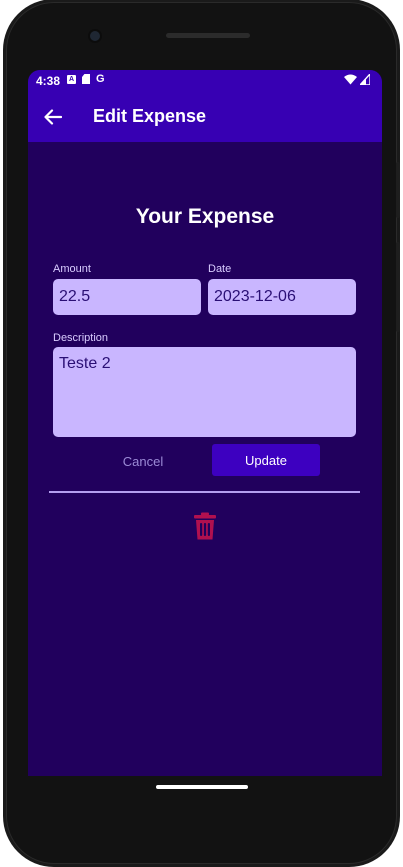 Image resolution: width=403 pixels, height=867 pixels. Describe the element at coordinates (150, 116) in the screenshot. I see `page-title: Edit Expense` at that location.